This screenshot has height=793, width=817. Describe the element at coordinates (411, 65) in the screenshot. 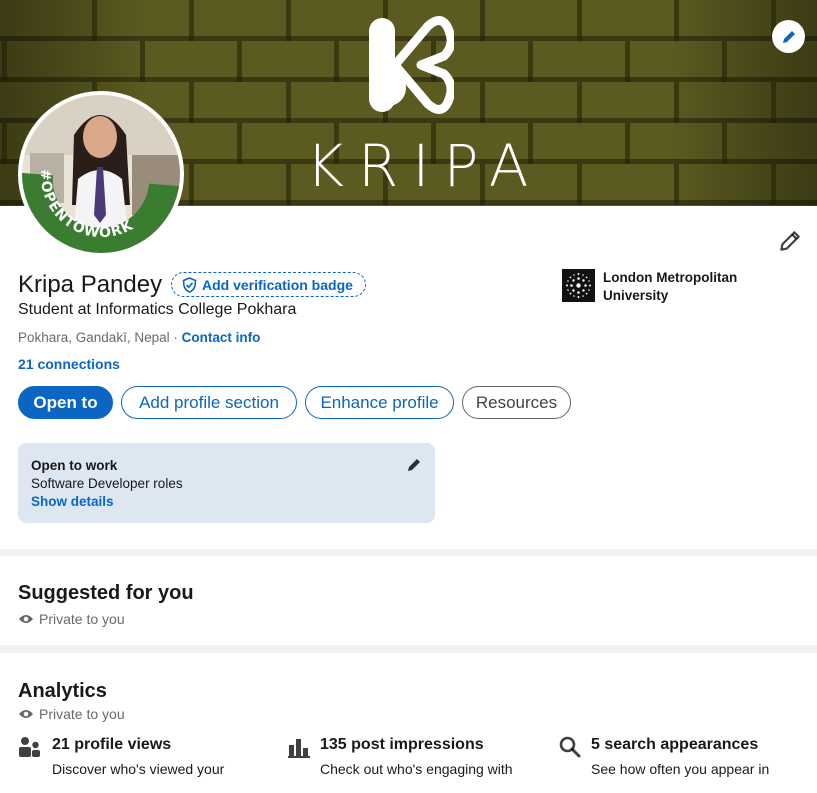

I see `kripa-k-logo-icon` at that location.